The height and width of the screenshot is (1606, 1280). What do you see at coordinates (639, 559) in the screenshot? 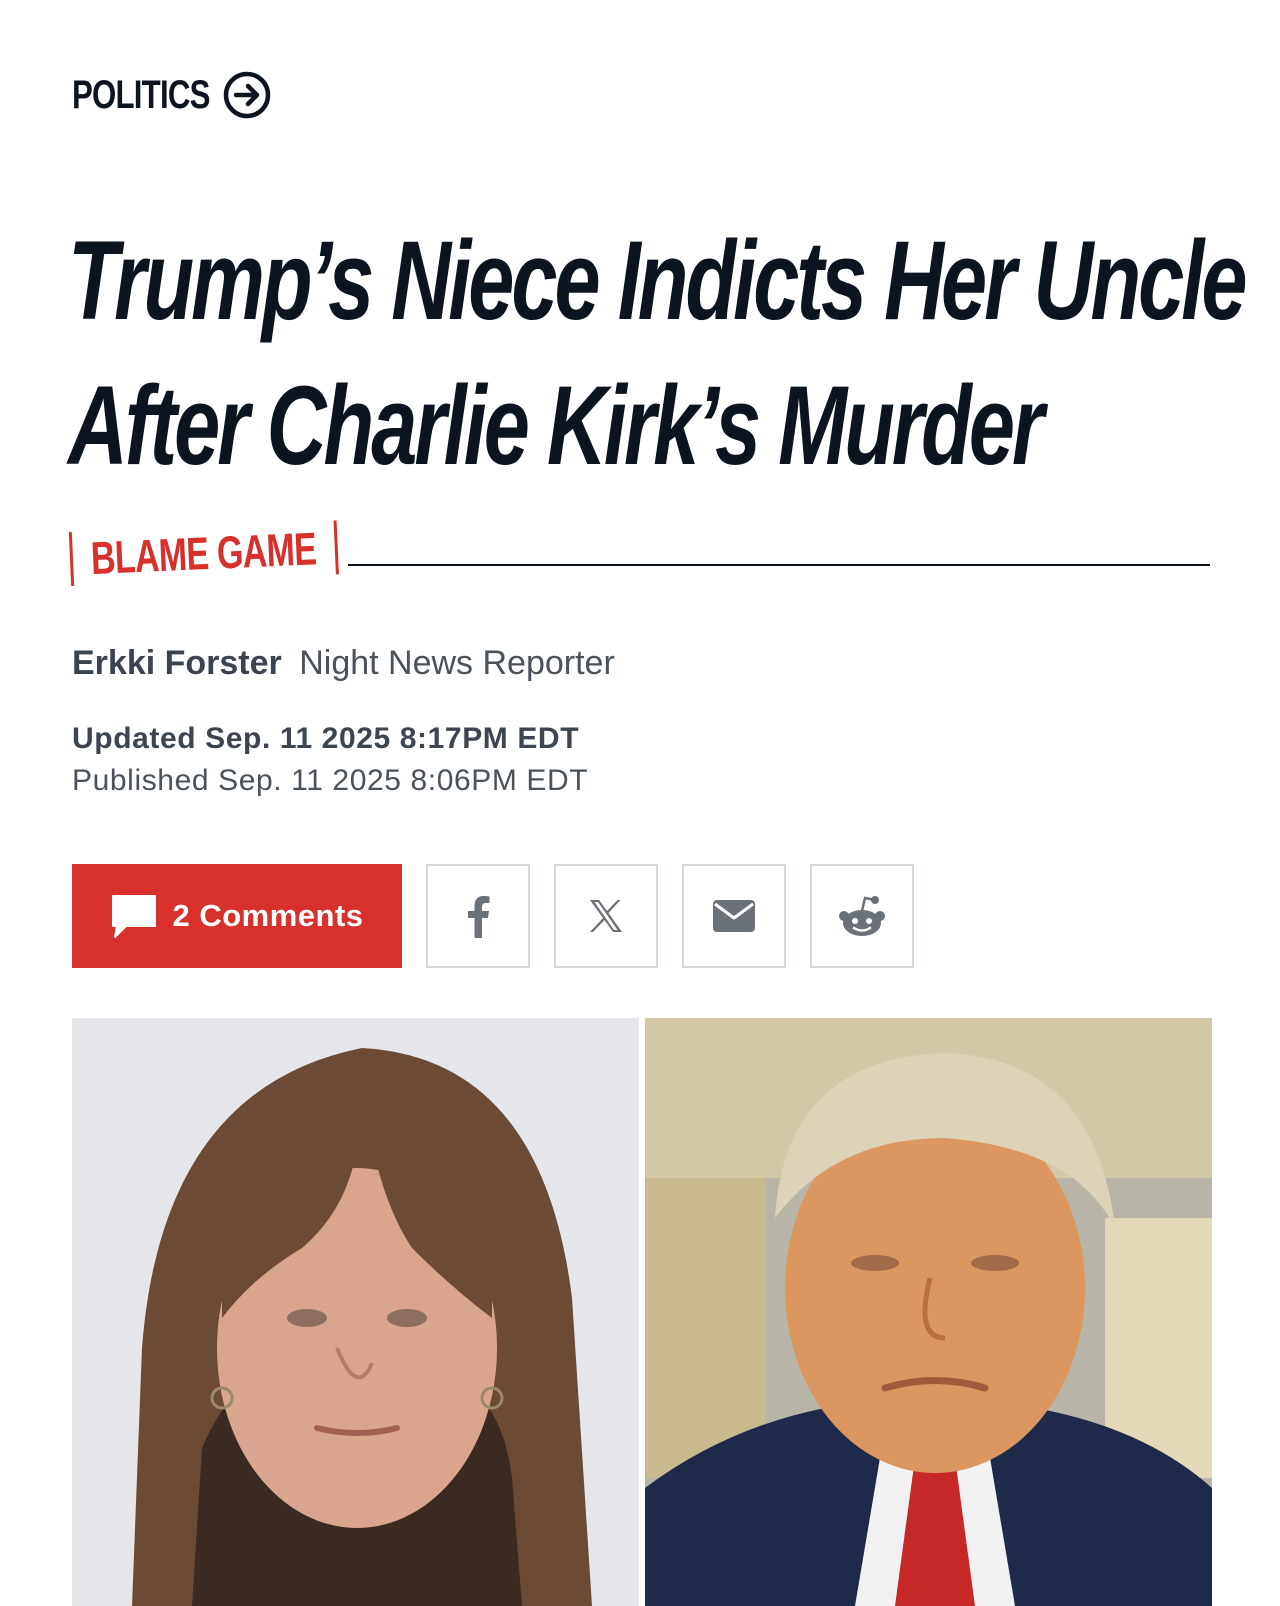
I see `kicker-row: BLAME GAME` at bounding box center [639, 559].